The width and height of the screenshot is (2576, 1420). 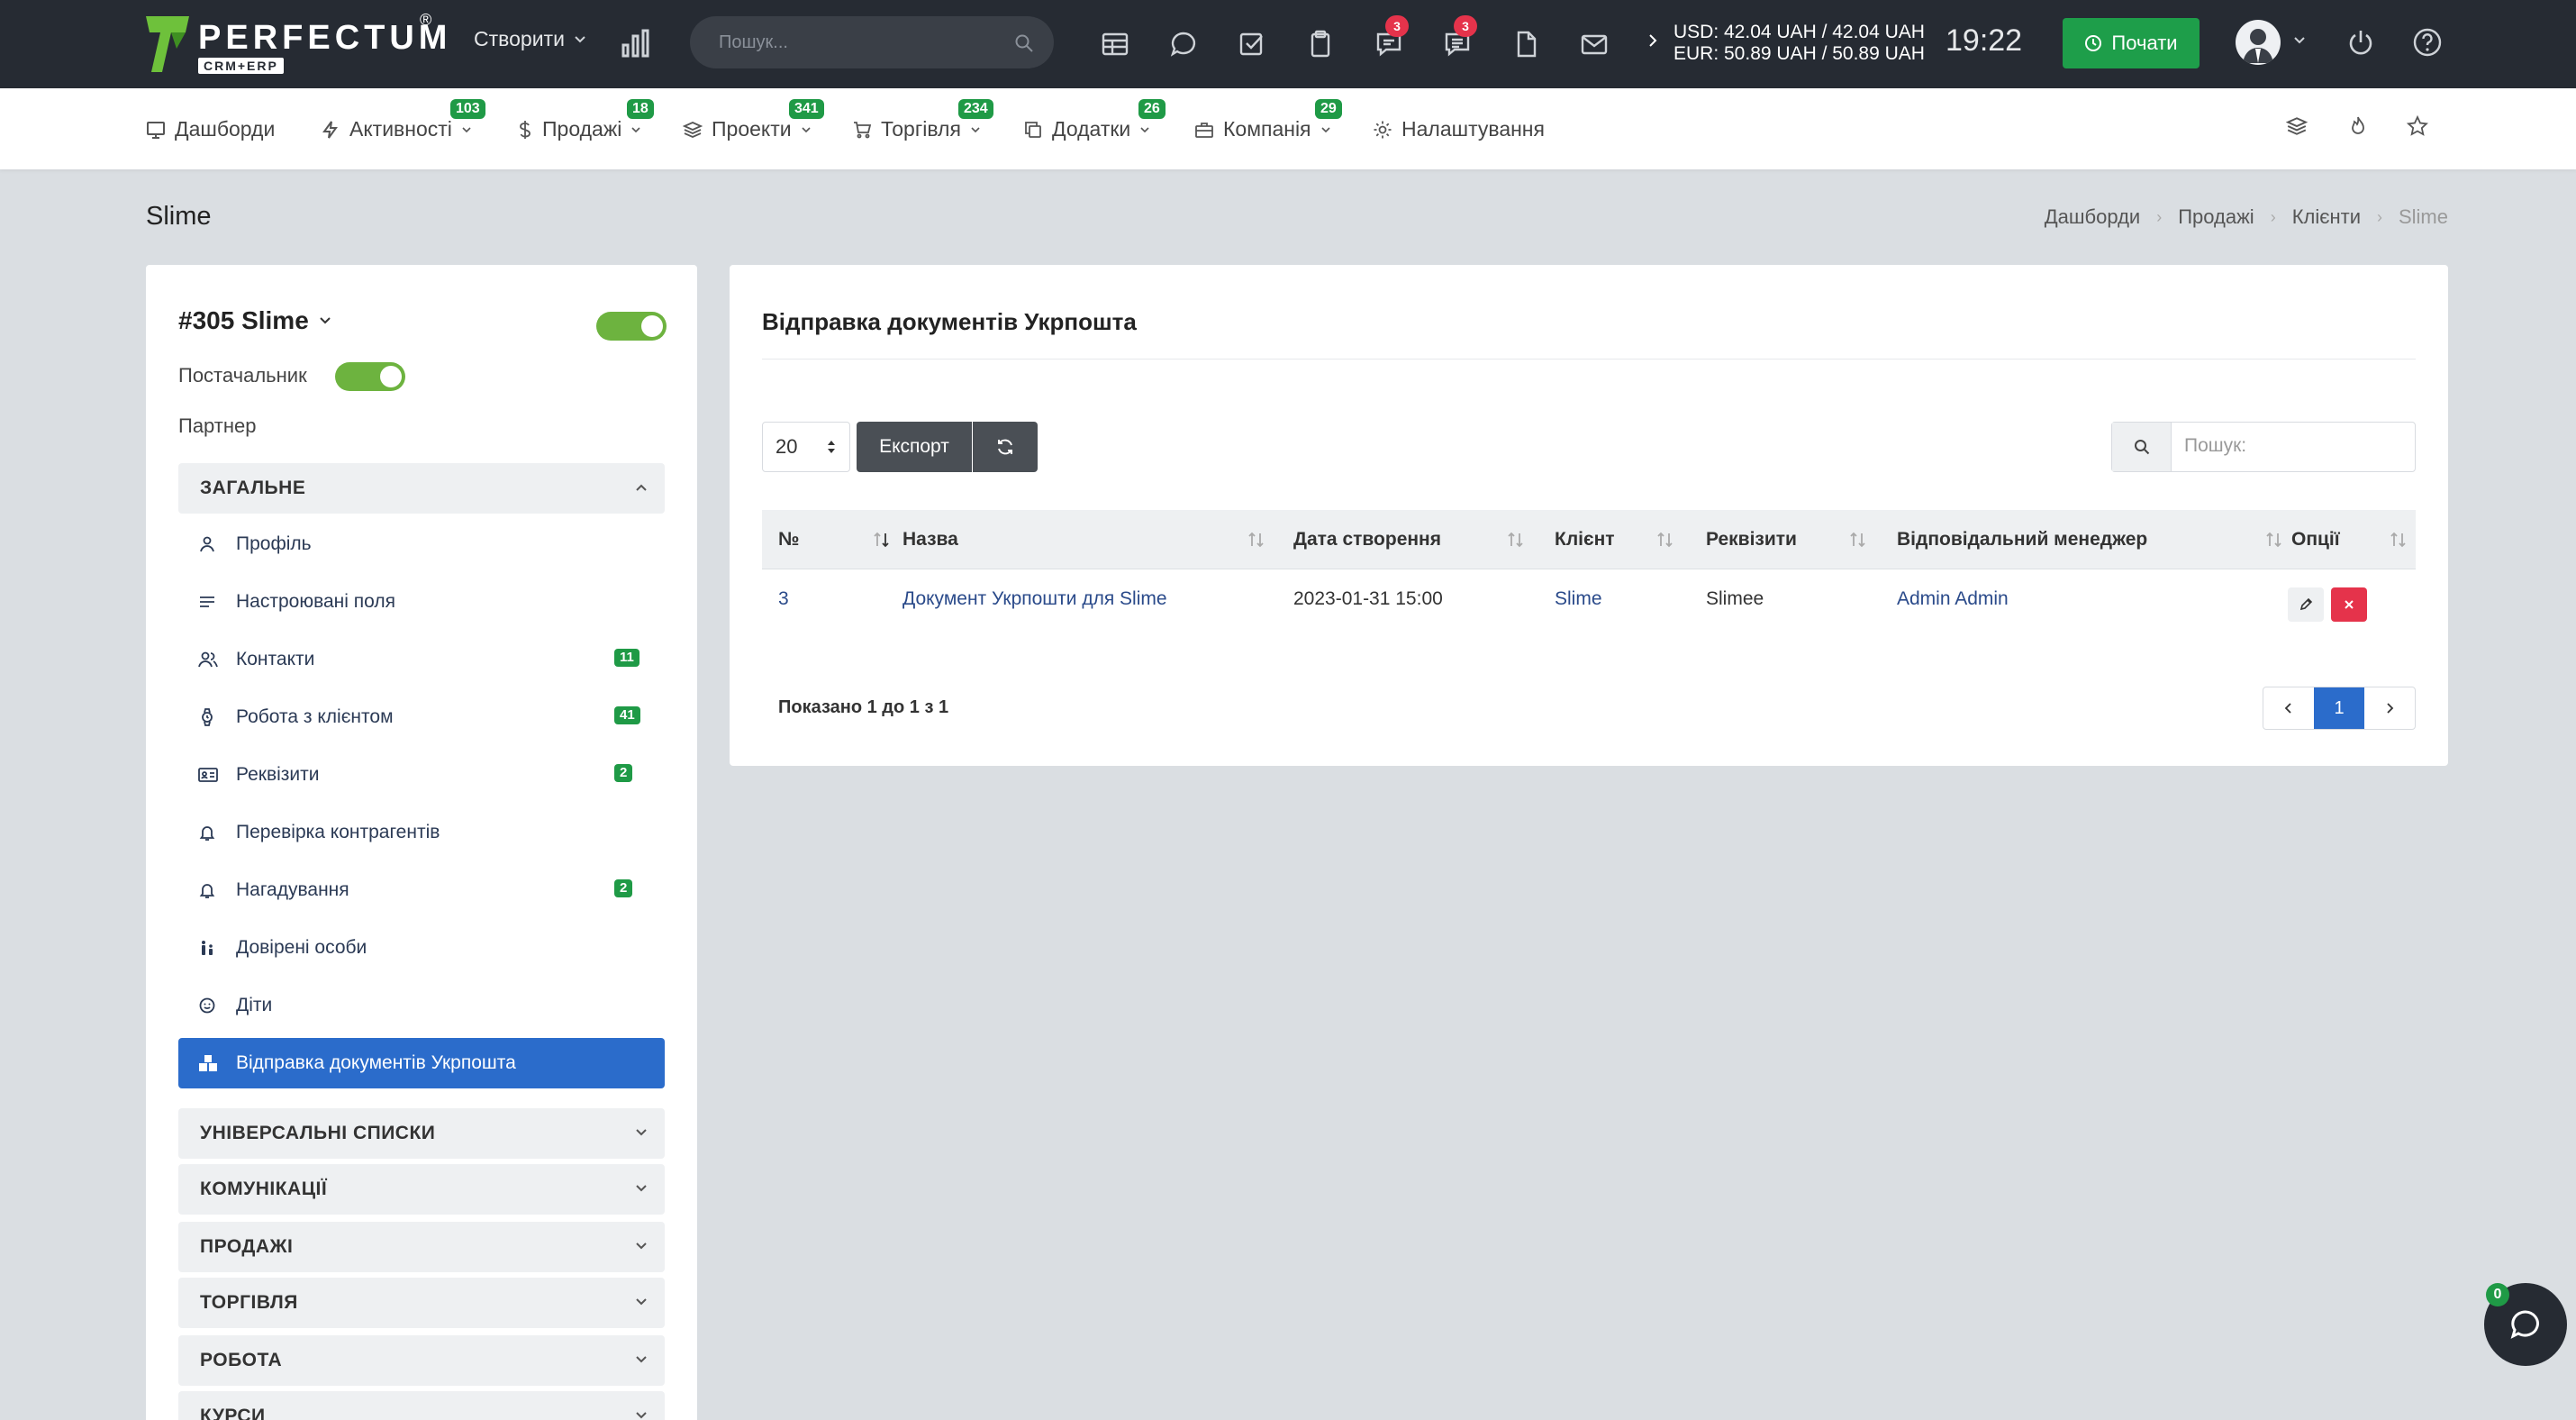 I want to click on star-icon, so click(x=2417, y=126).